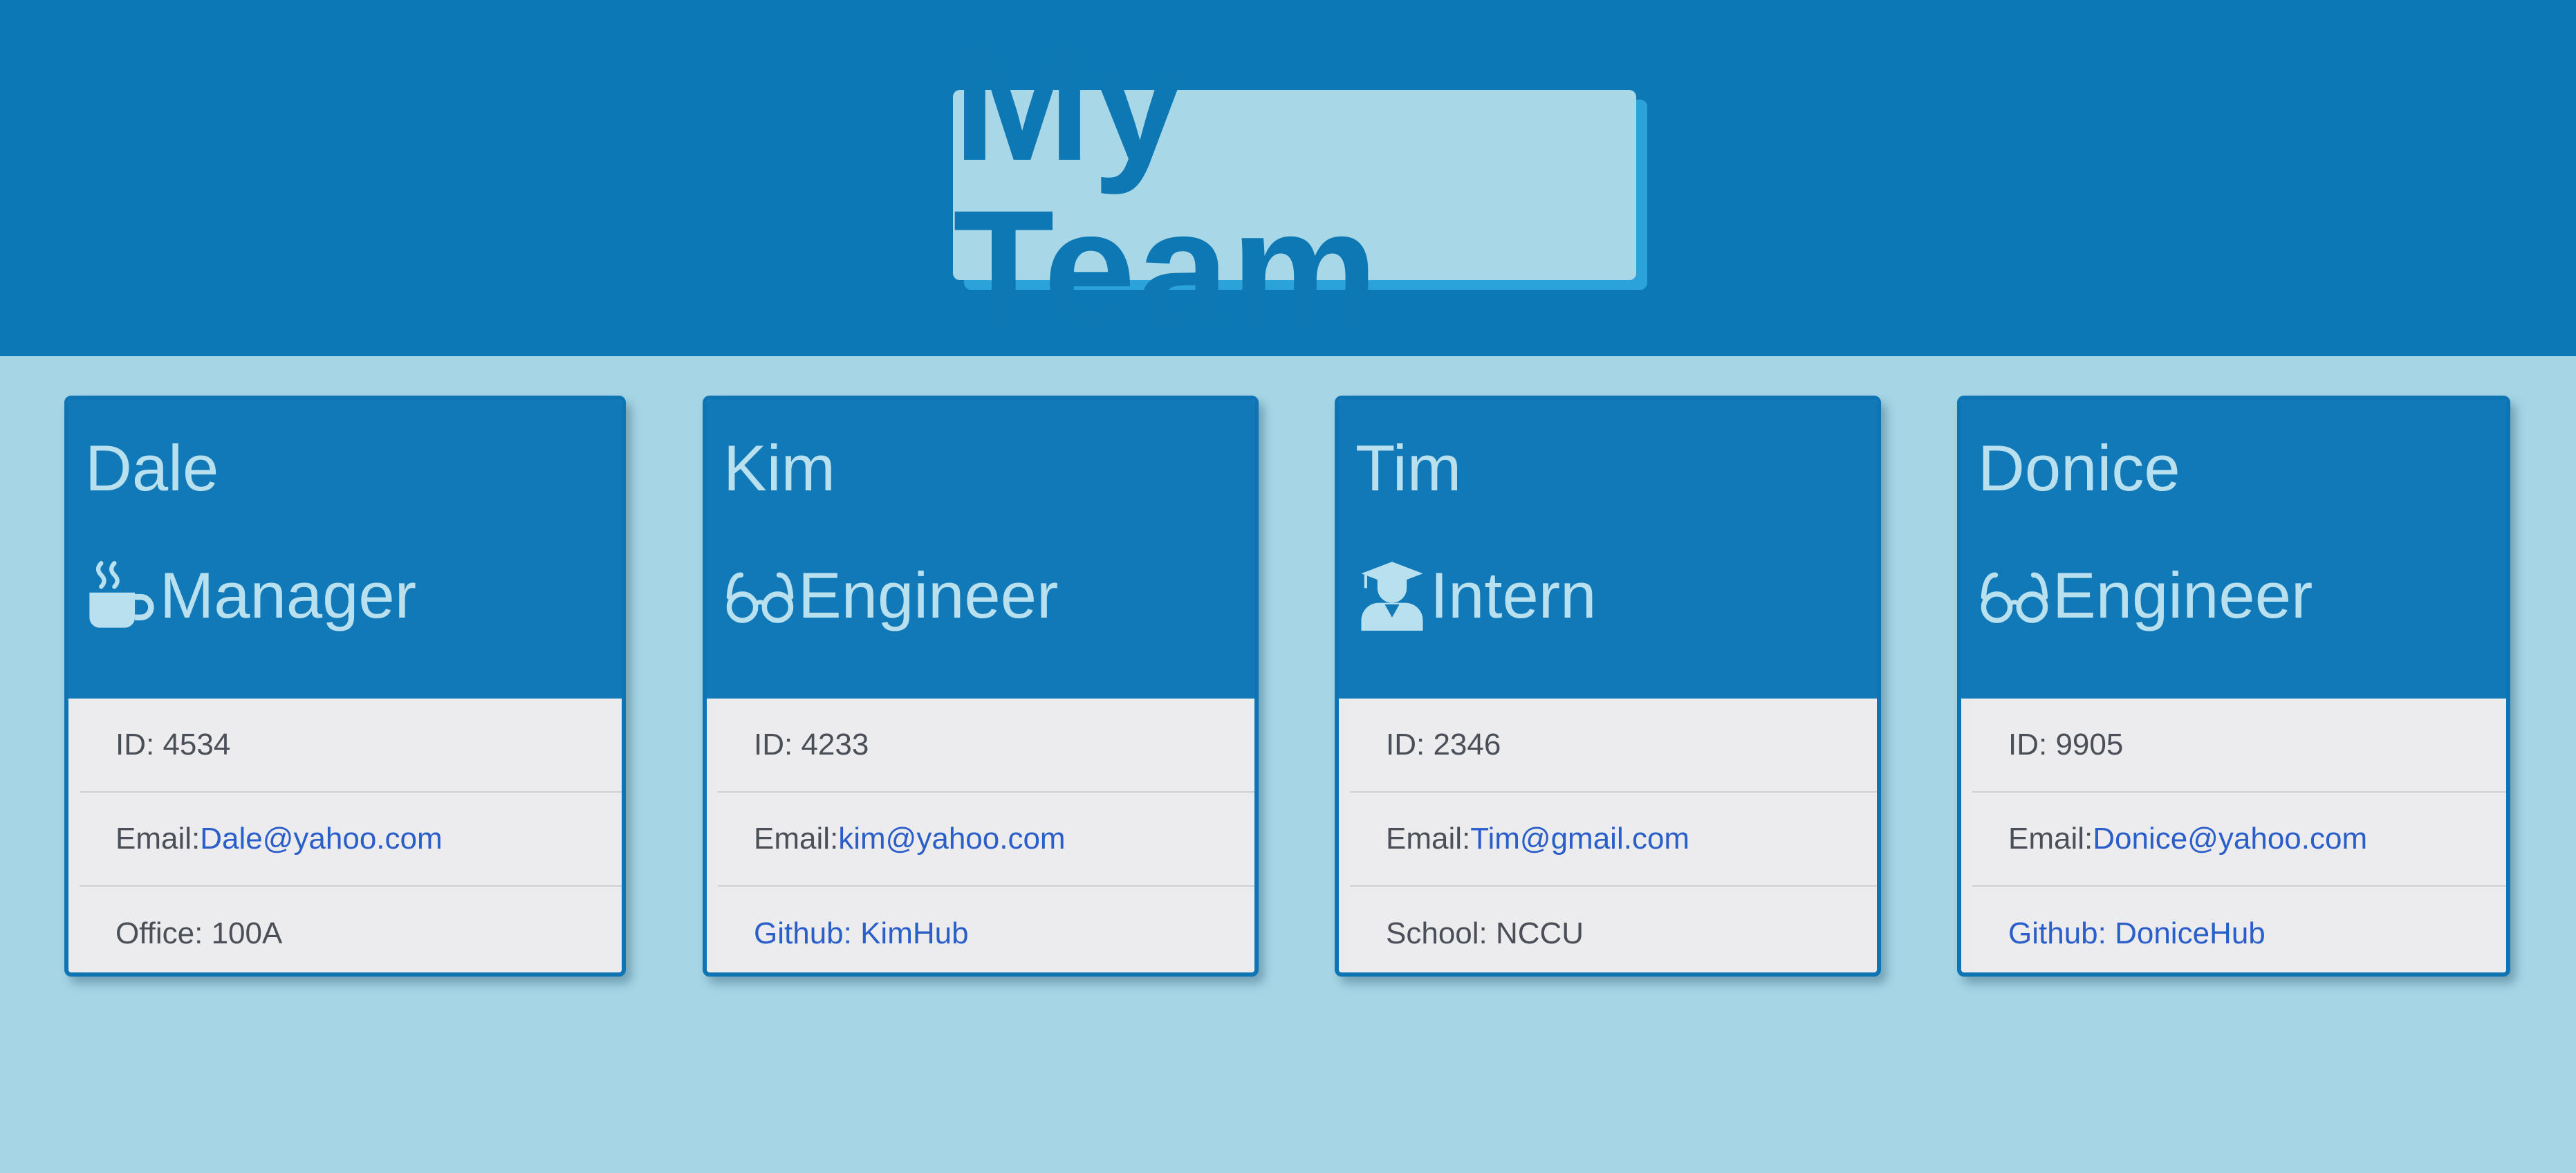 The image size is (2576, 1173). Describe the element at coordinates (1408, 468) in the screenshot. I see `employee-name: Tim` at that location.